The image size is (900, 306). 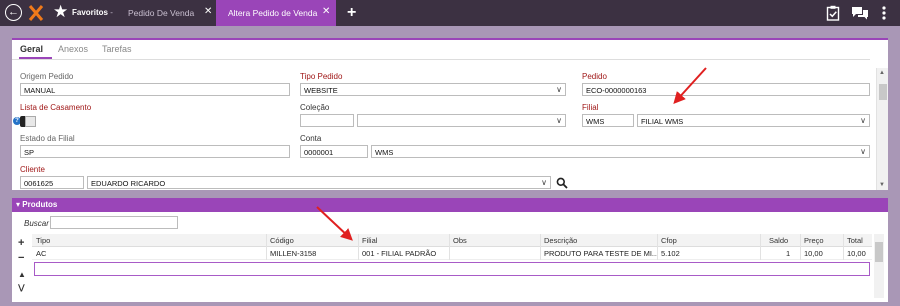 What do you see at coordinates (47, 76) in the screenshot?
I see `origem-pedido-label: Origem Pedido` at bounding box center [47, 76].